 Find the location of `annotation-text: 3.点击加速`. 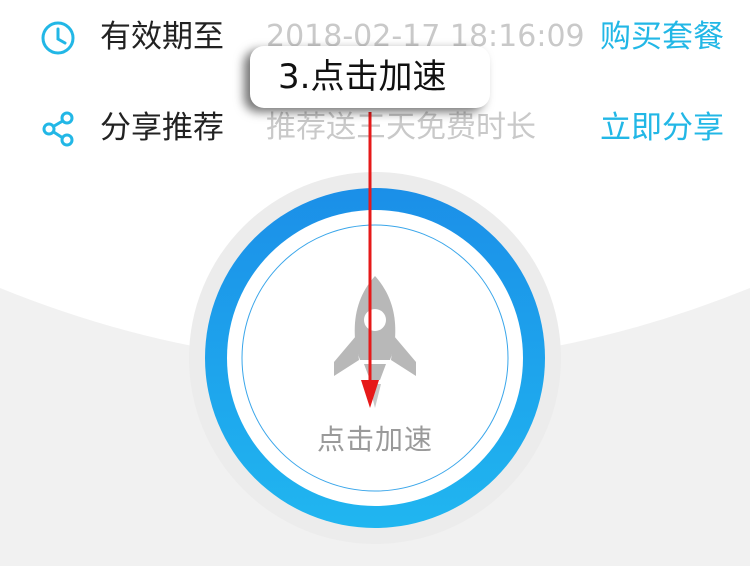

annotation-text: 3.点击加速 is located at coordinates (362, 77).